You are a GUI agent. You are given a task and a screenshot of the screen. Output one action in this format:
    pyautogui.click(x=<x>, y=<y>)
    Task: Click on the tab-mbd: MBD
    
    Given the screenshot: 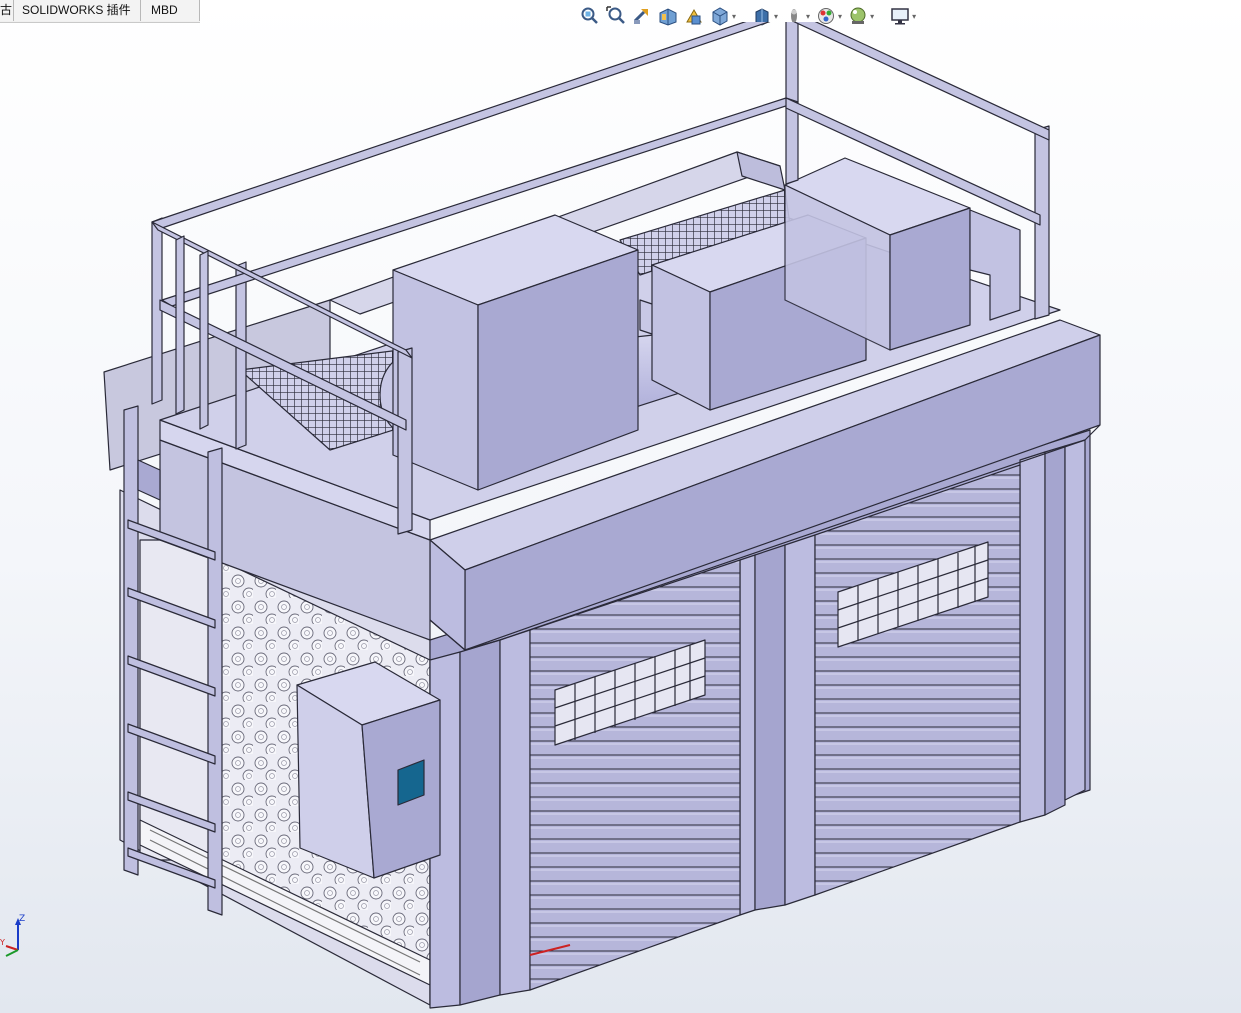 What is the action you would take?
    pyautogui.click(x=170, y=10)
    